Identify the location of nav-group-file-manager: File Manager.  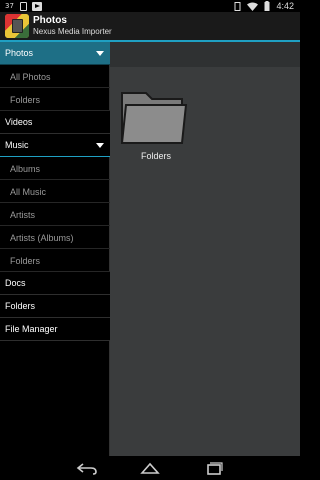
(55, 329).